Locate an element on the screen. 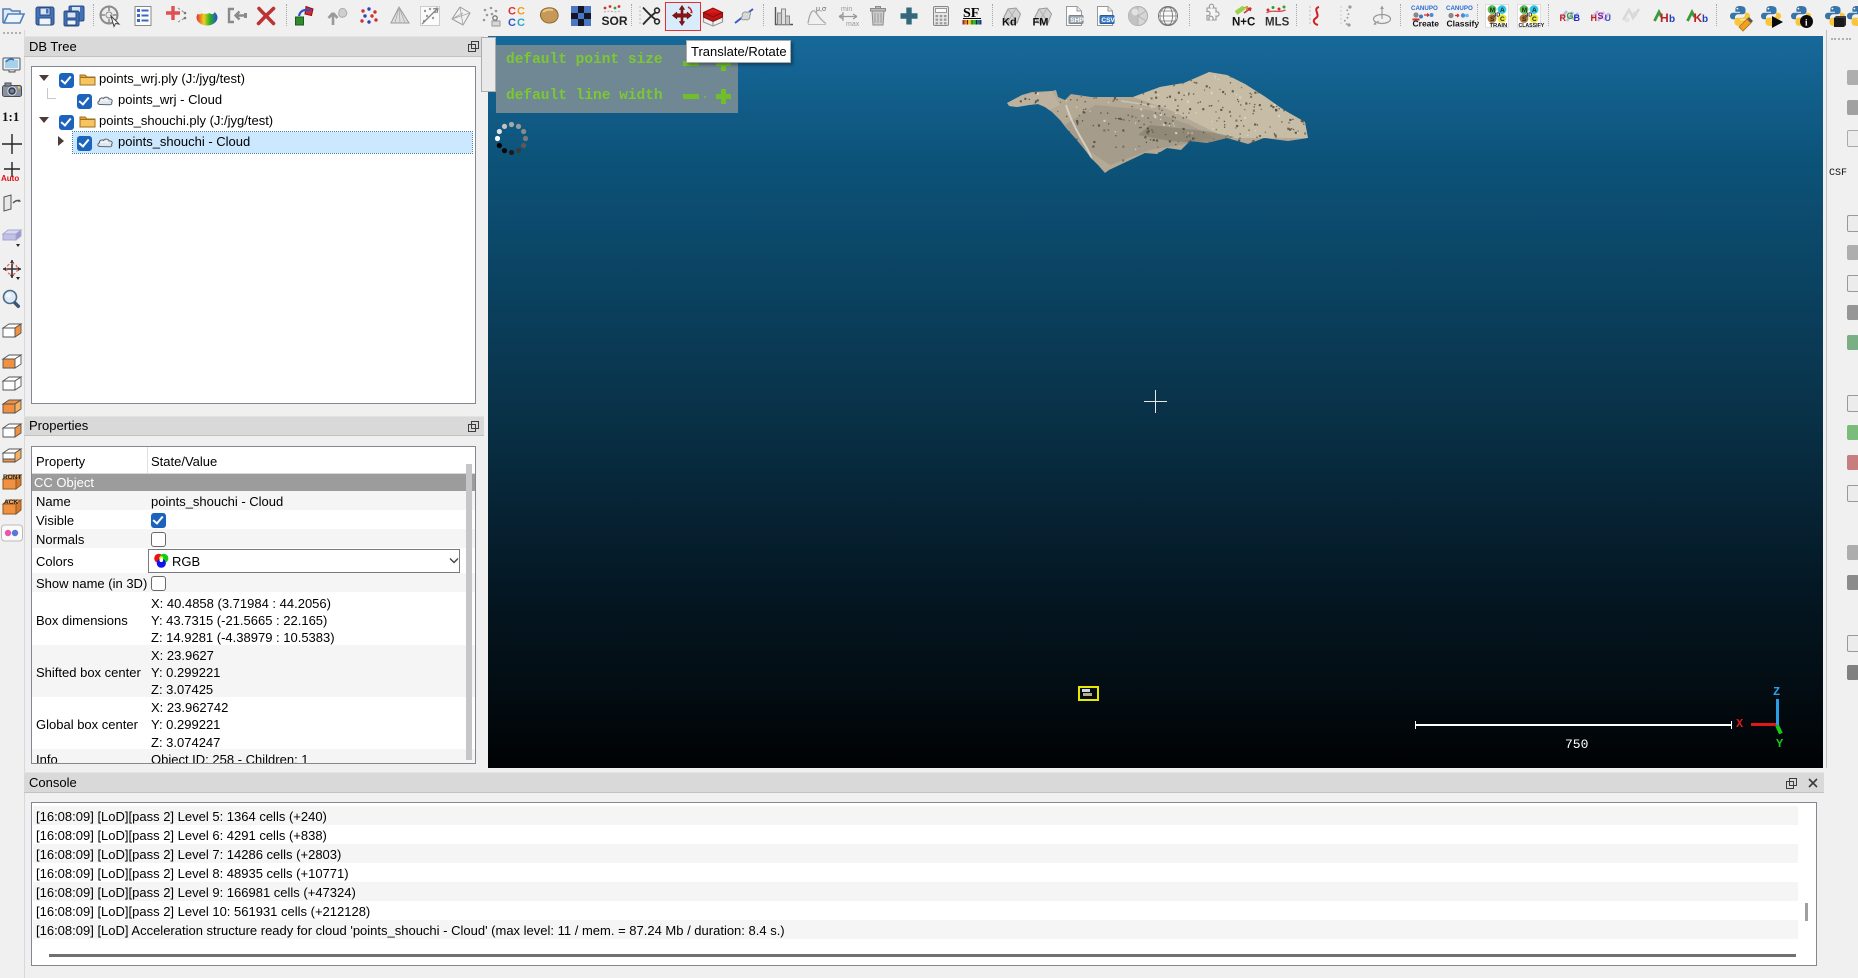  svg-text: ACK is located at coordinates (11, 502).